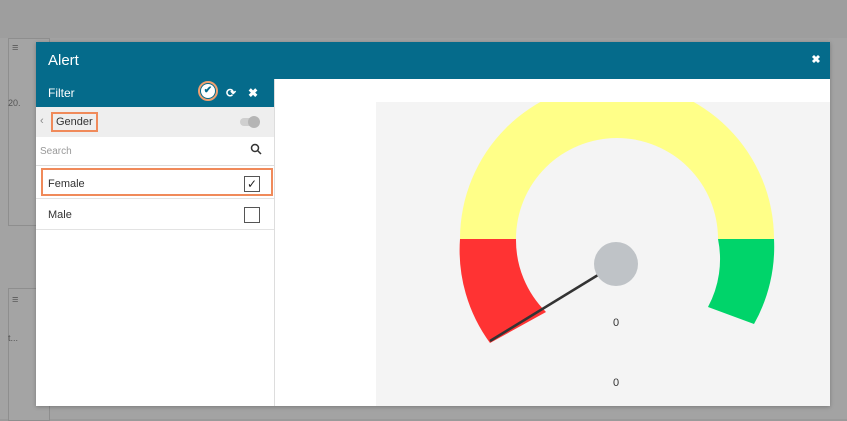  What do you see at coordinates (252, 215) in the screenshot?
I see `checkbox-male` at bounding box center [252, 215].